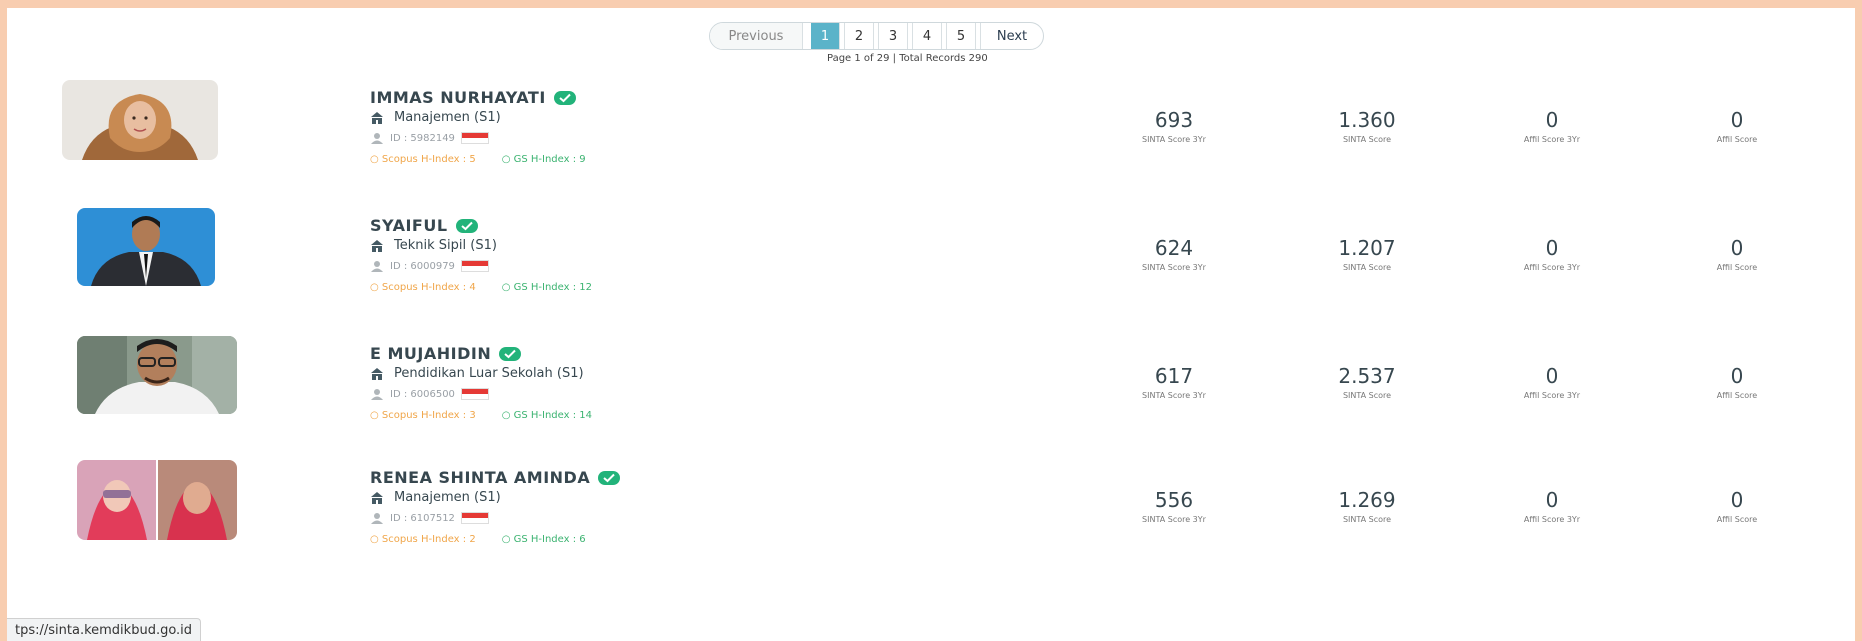 The height and width of the screenshot is (641, 1862). I want to click on h-index-row: ○ Scopus H-Index : 4 ○ GS H-Index : 12, so click(481, 287).